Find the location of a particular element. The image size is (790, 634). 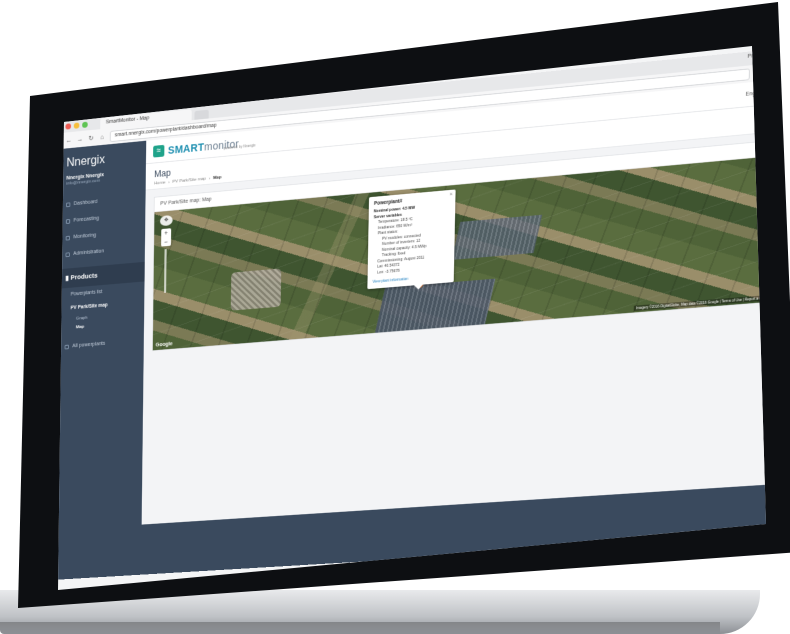

sidebar-item-label: Forecasting is located at coordinates (86, 219).